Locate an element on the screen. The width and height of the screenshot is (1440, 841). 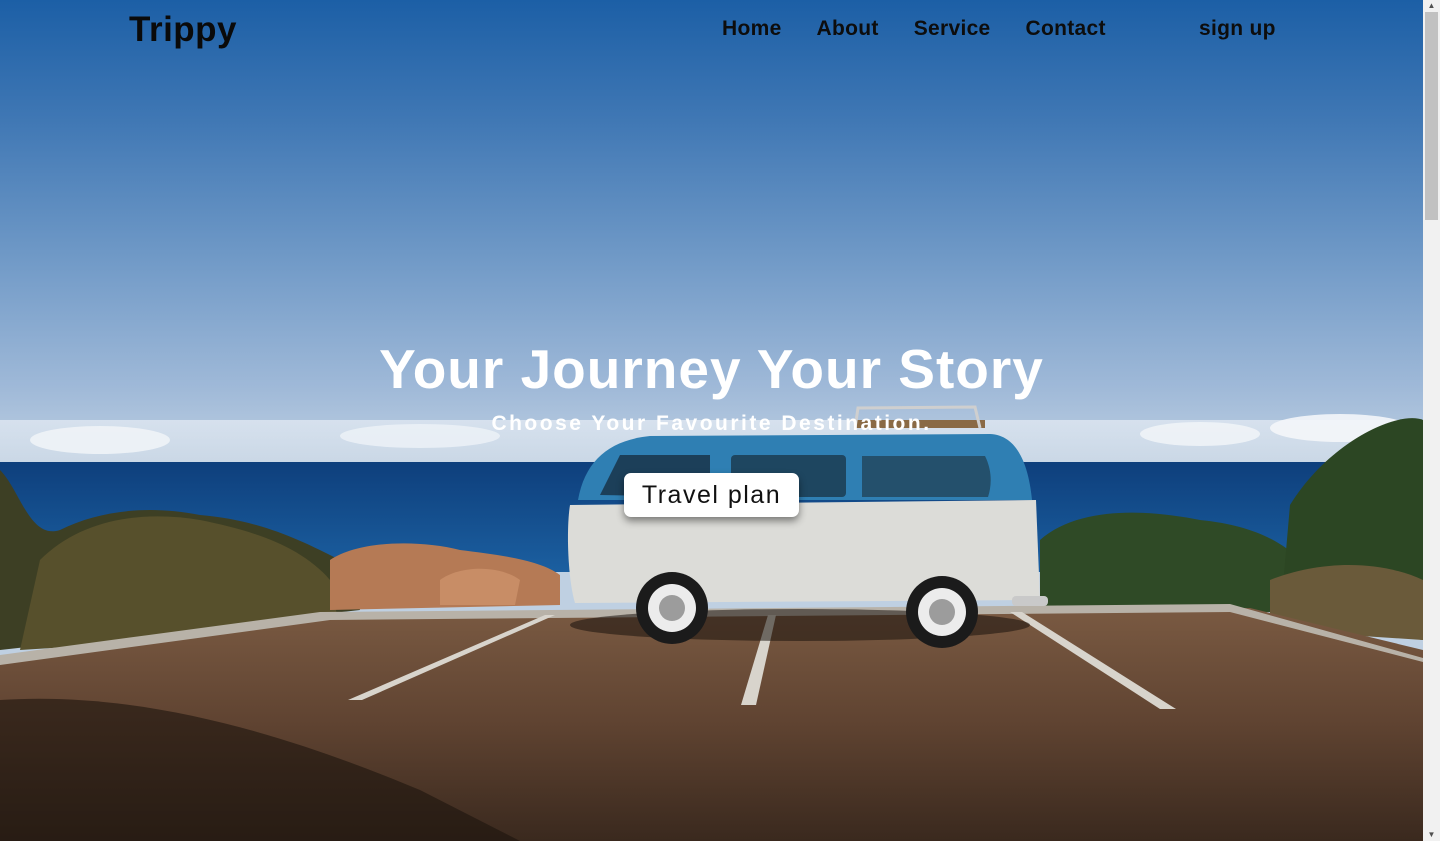
main-navigation: Home About Service Contact is located at coordinates (931, 29).